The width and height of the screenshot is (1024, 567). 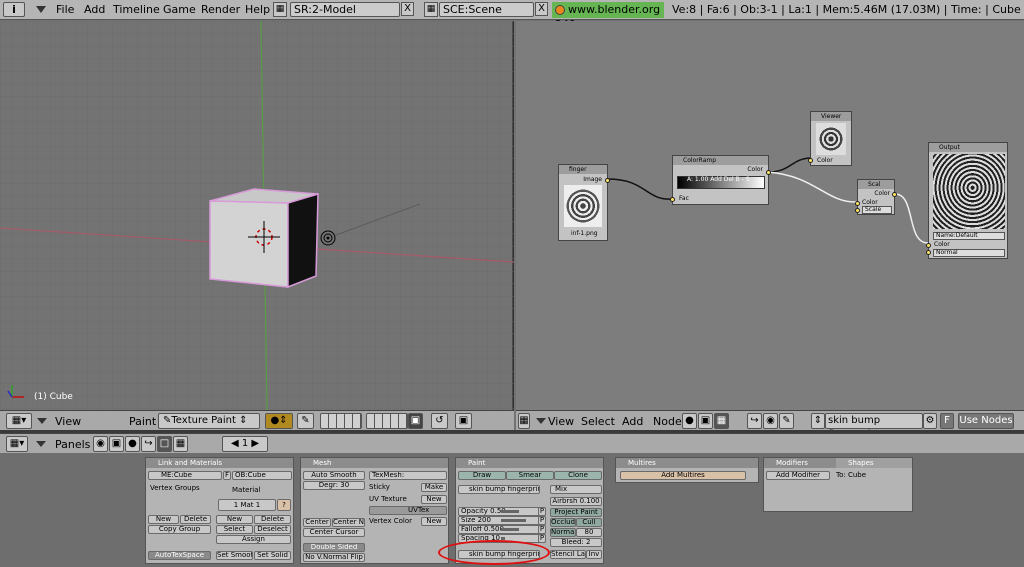 I want to click on falloff-pressure-toggle: P, so click(x=542, y=529).